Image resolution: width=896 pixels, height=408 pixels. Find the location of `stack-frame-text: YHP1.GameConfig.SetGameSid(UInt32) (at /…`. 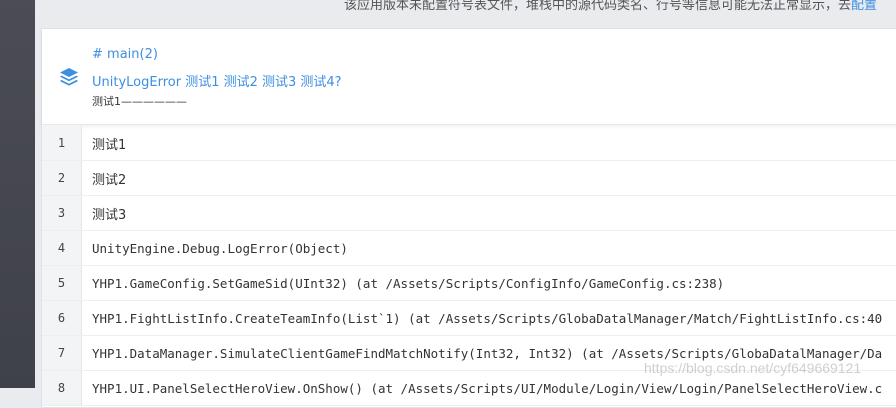

stack-frame-text: YHP1.GameConfig.SetGameSid(UInt32) (at /… is located at coordinates (408, 283).